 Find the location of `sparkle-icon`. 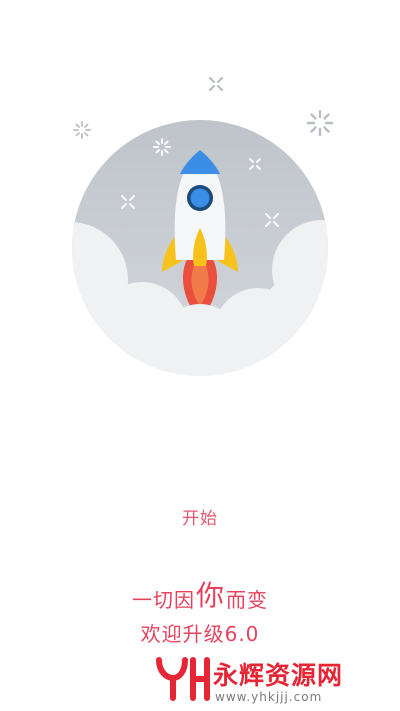

sparkle-icon is located at coordinates (216, 84).